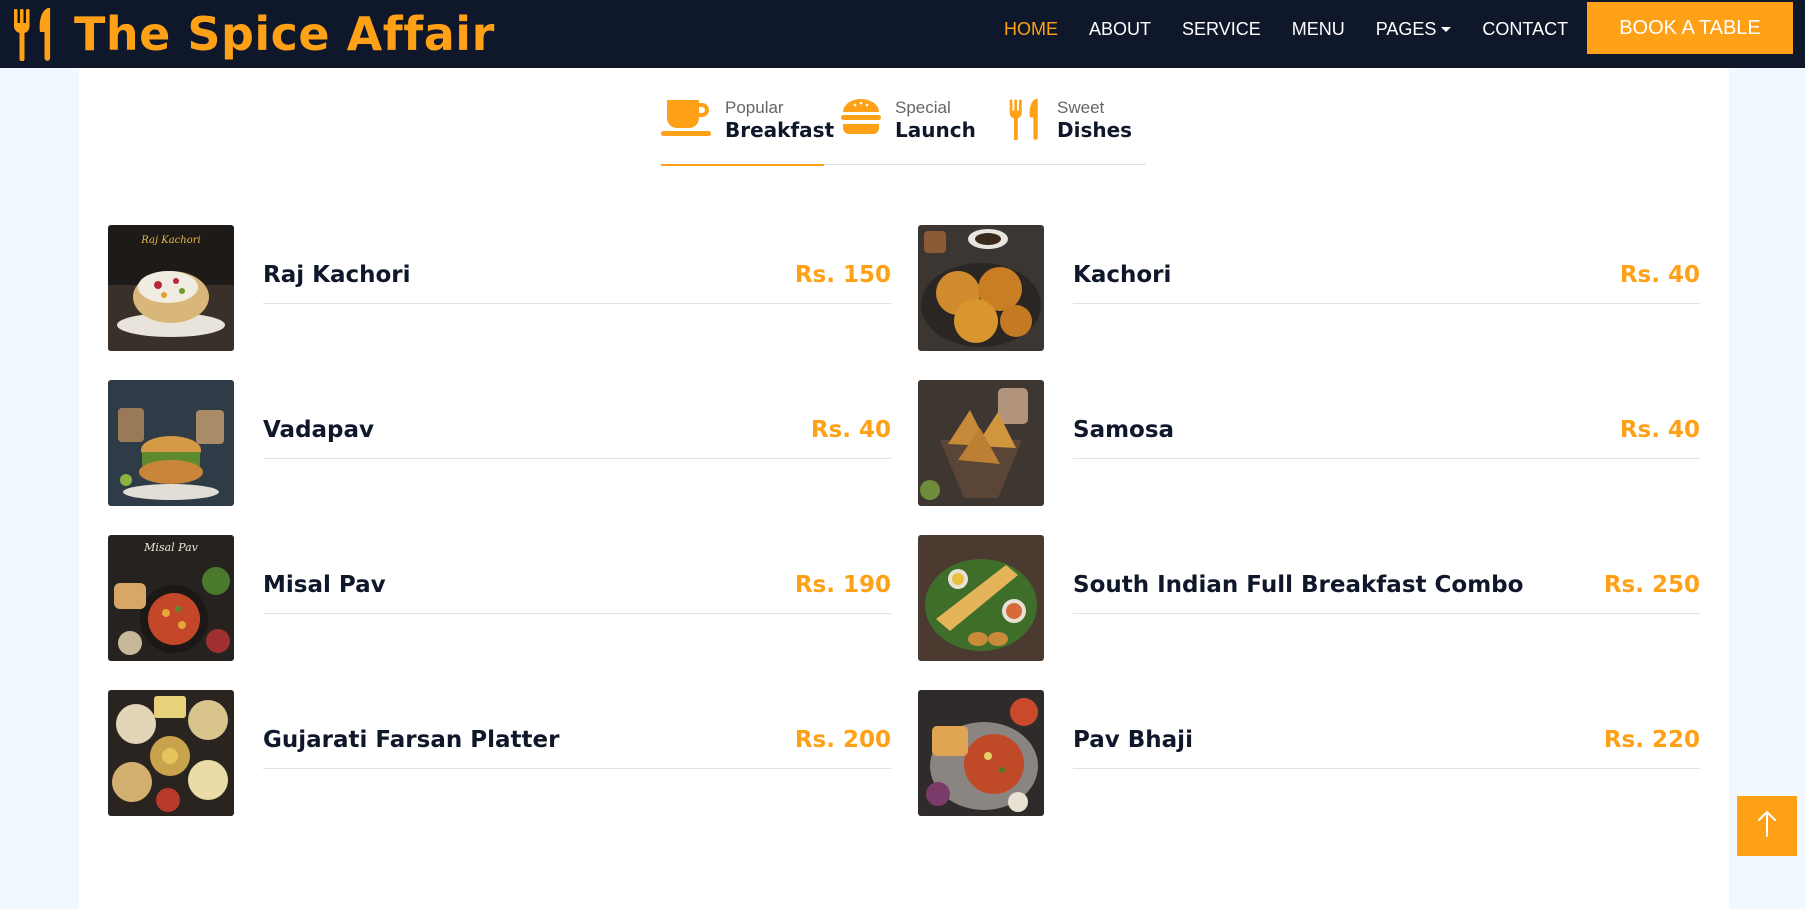  What do you see at coordinates (1651, 585) in the screenshot?
I see `menu-item-price: Rs. 250` at bounding box center [1651, 585].